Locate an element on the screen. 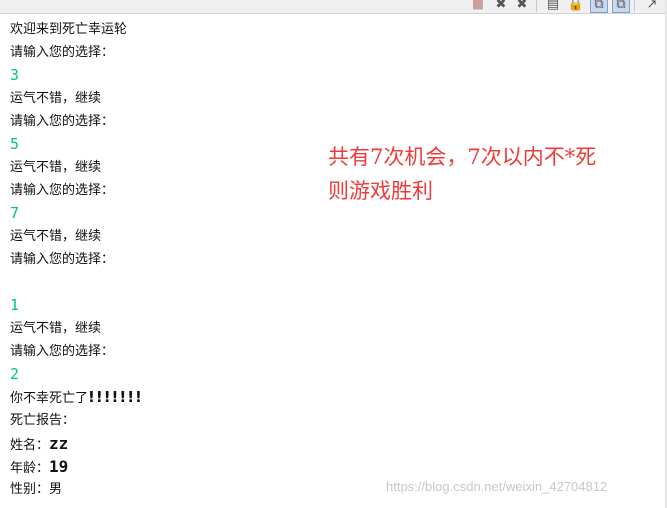 The width and height of the screenshot is (667, 508). report-field-label: 年龄： is located at coordinates (30, 468).